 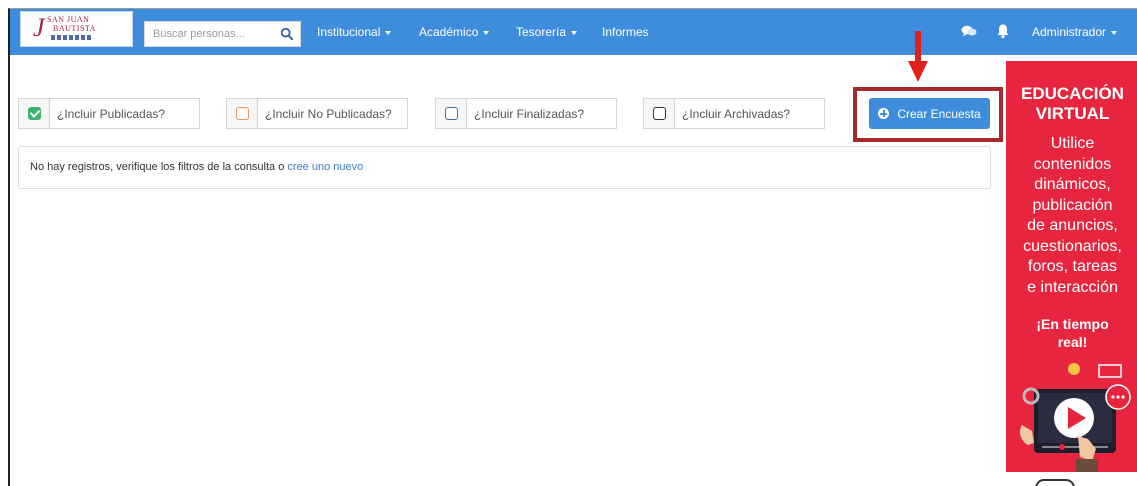 I want to click on checkbox-archivadas, so click(x=659, y=113).